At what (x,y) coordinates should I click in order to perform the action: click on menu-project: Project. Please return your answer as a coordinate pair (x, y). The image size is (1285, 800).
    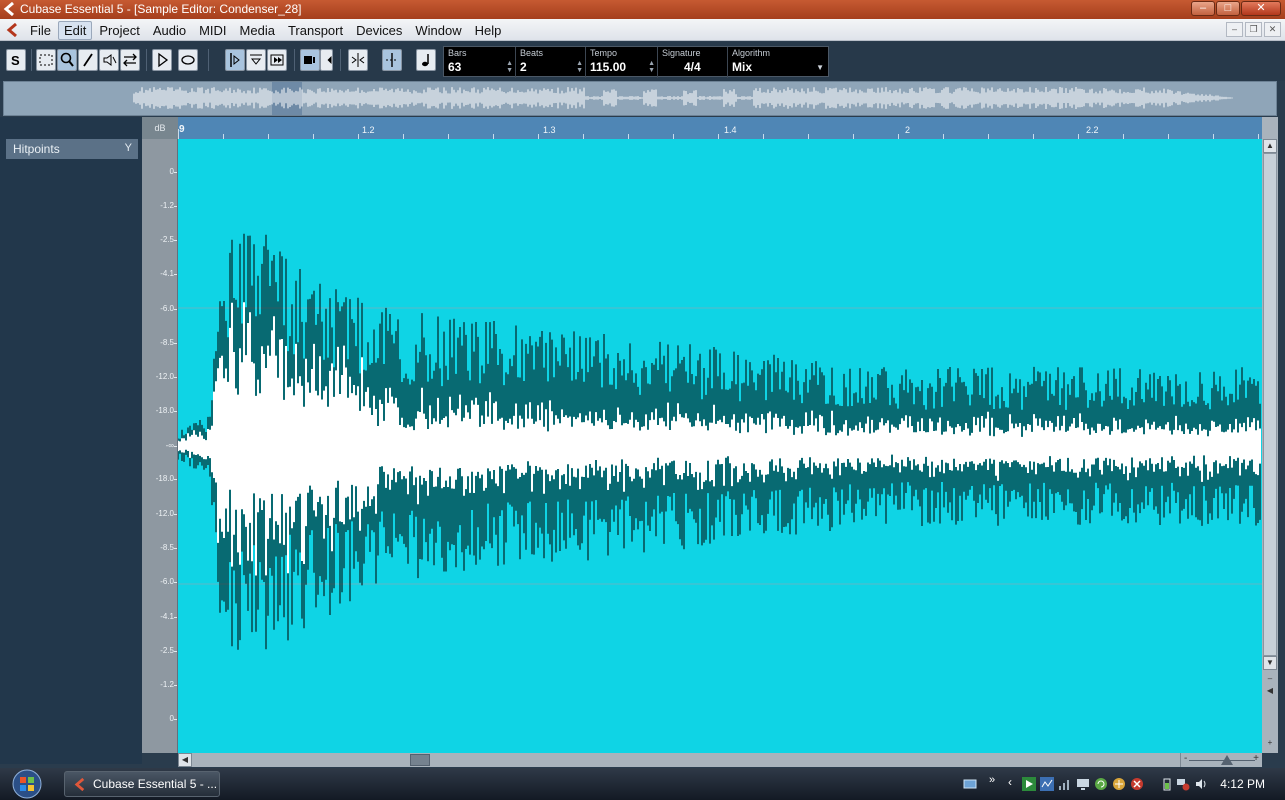
    Looking at the image, I should click on (119, 30).